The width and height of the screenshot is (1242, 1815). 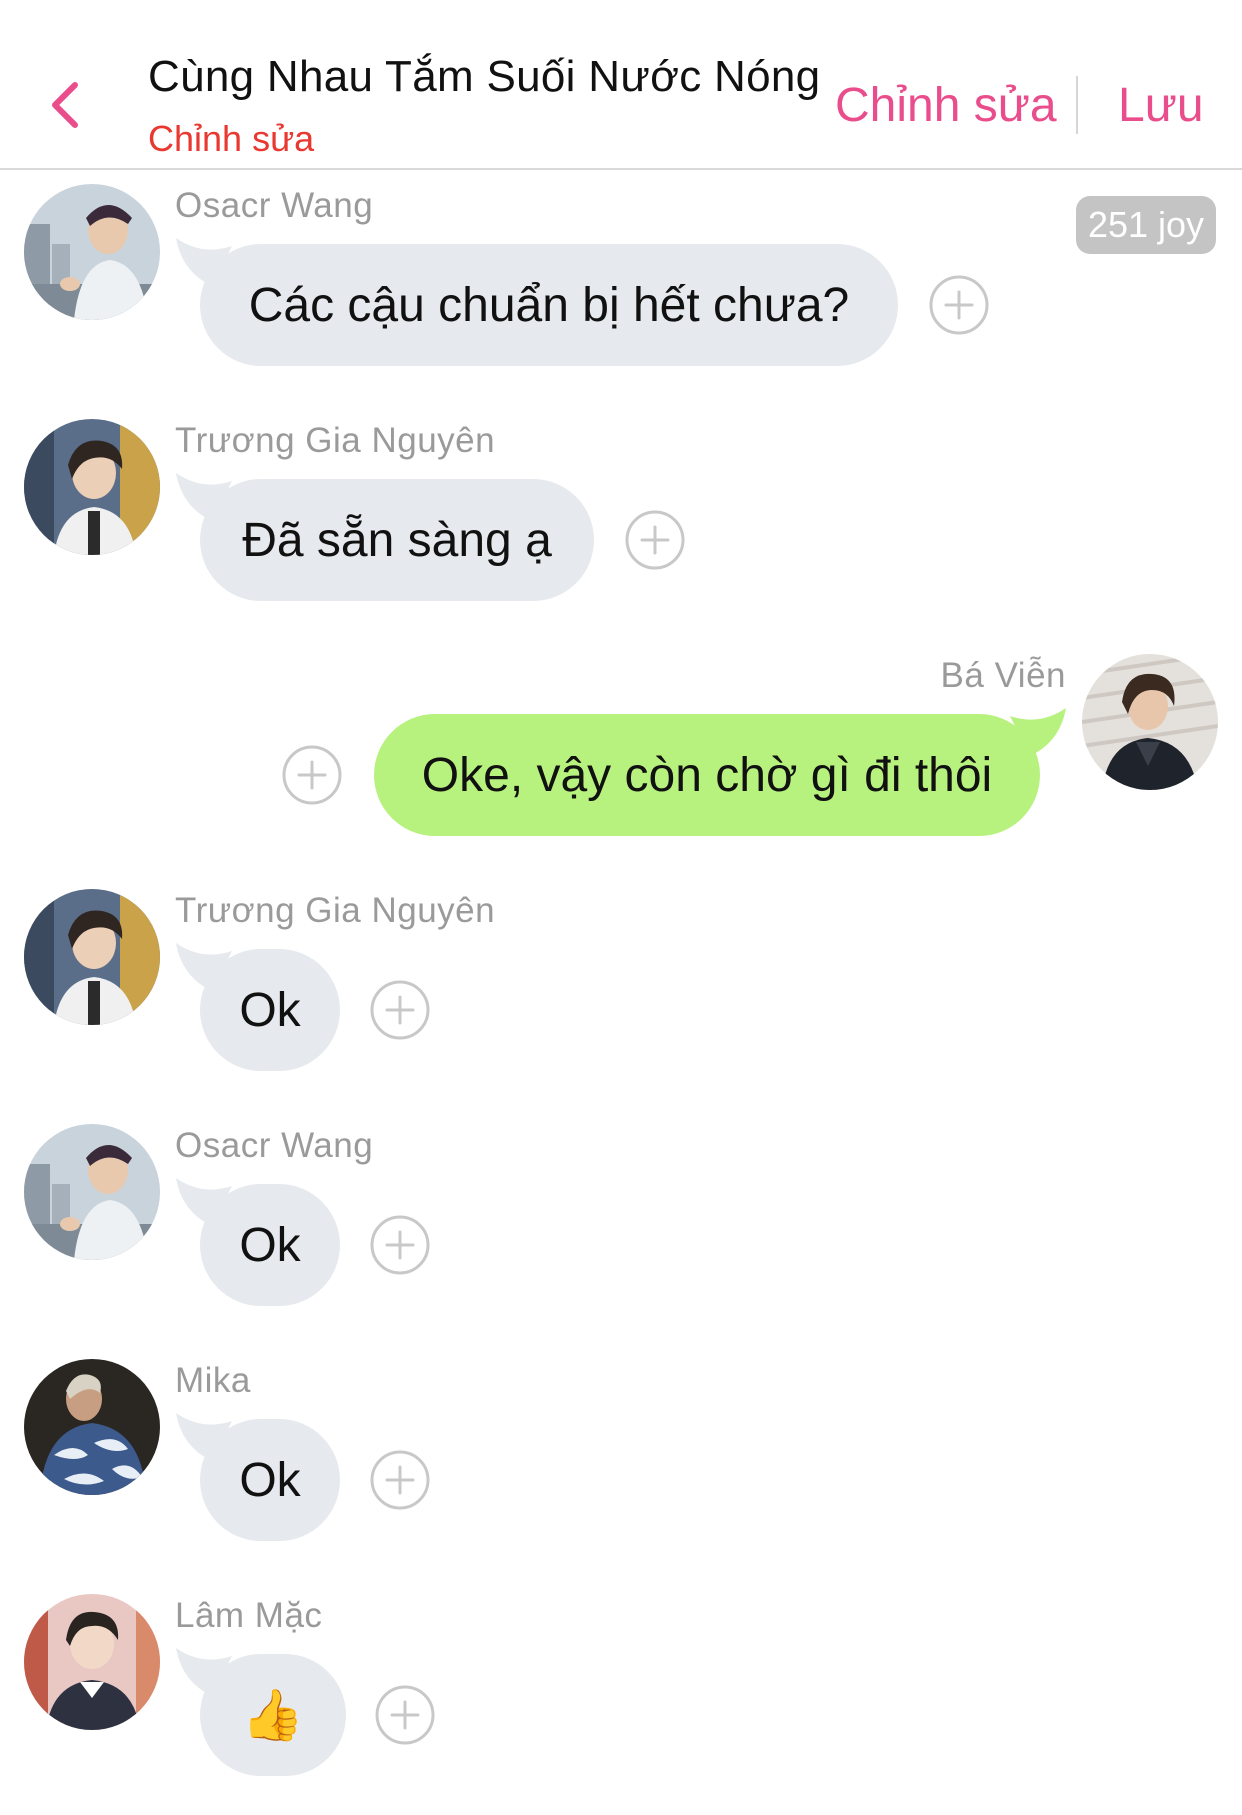 What do you see at coordinates (484, 76) in the screenshot?
I see `chat-title: Cùng Nhau Tắm Suối Nước Nóng` at bounding box center [484, 76].